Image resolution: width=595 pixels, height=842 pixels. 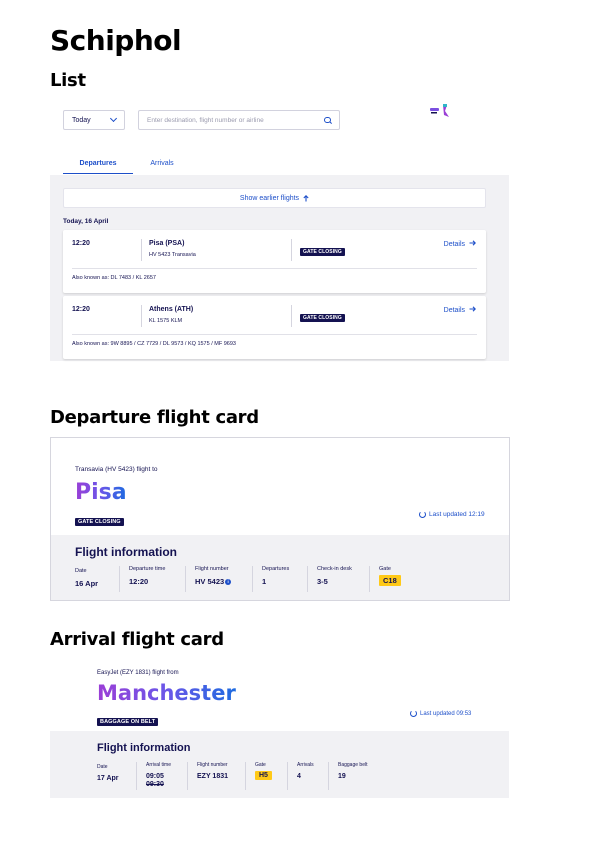 What do you see at coordinates (228, 582) in the screenshot?
I see `info-icon: i` at bounding box center [228, 582].